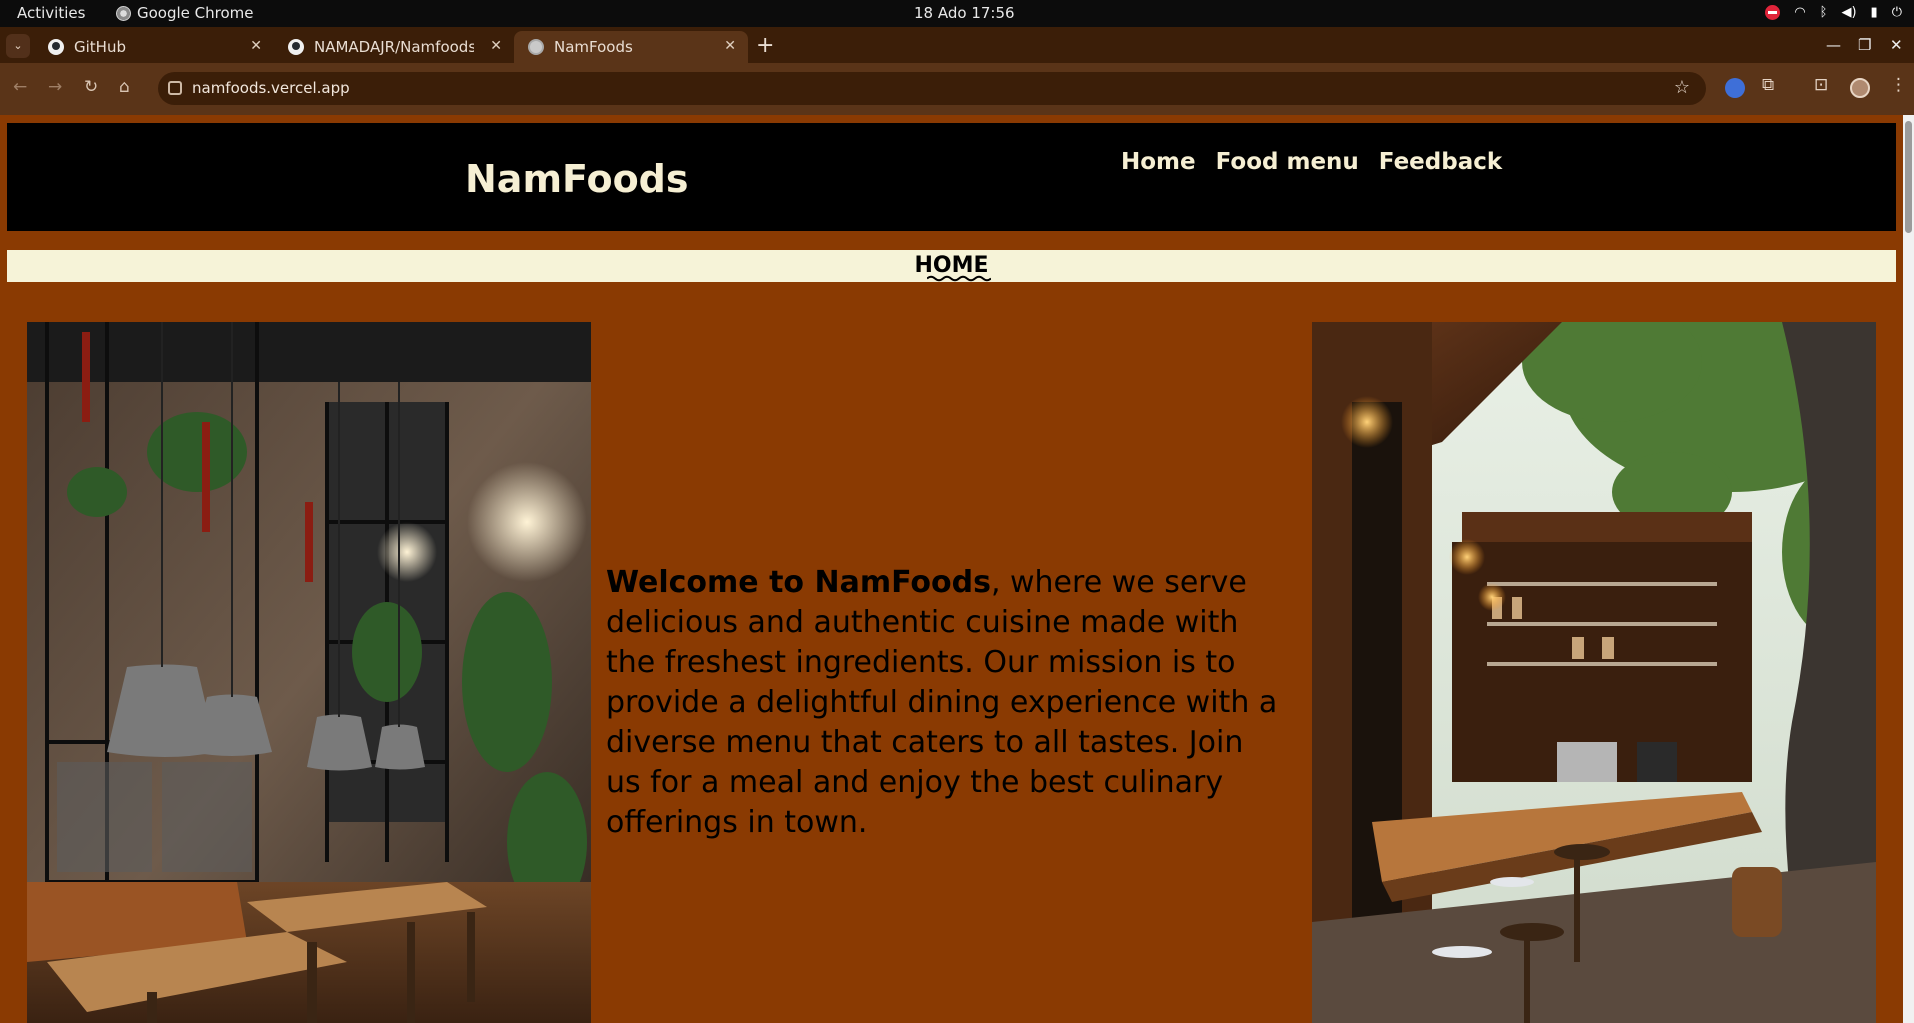 This screenshot has height=1023, width=1914. Describe the element at coordinates (1833, 45) in the screenshot. I see `minimize-icon: —` at that location.